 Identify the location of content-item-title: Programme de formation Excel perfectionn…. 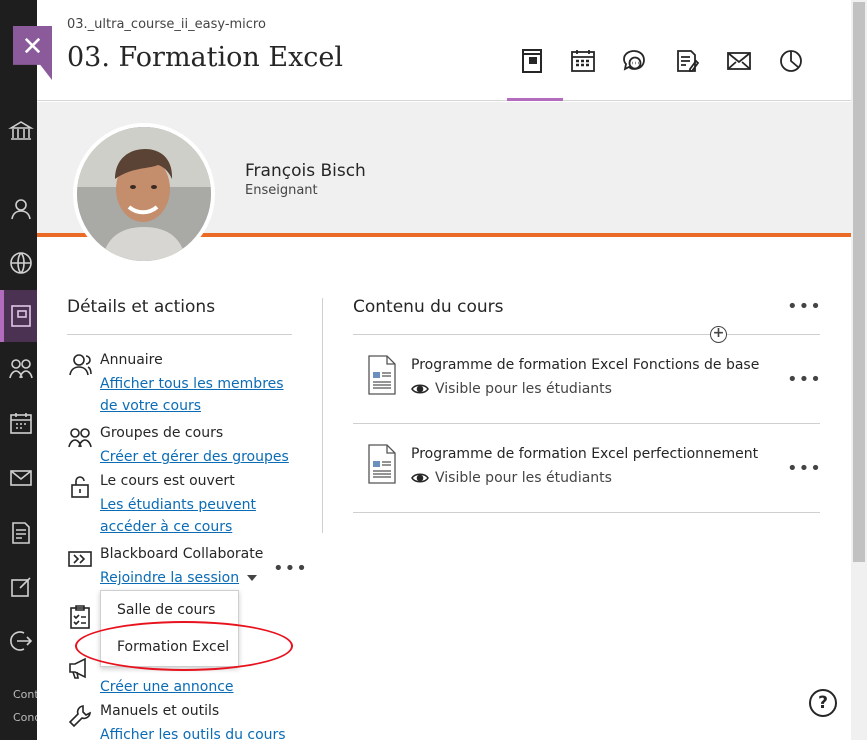
(584, 454).